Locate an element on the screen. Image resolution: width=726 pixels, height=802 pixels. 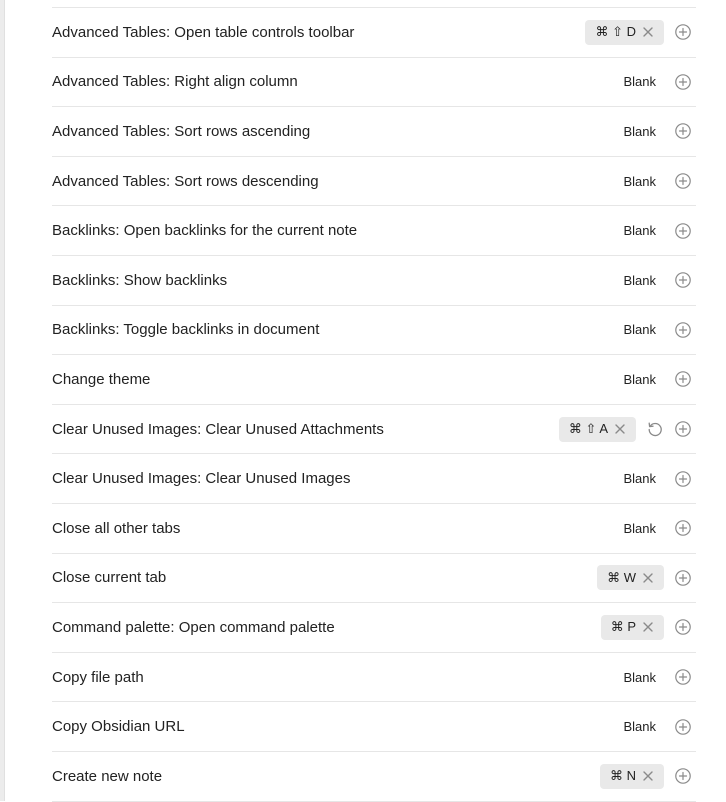
hotkey-row: Close all other tabs Blank is located at coordinates (374, 529).